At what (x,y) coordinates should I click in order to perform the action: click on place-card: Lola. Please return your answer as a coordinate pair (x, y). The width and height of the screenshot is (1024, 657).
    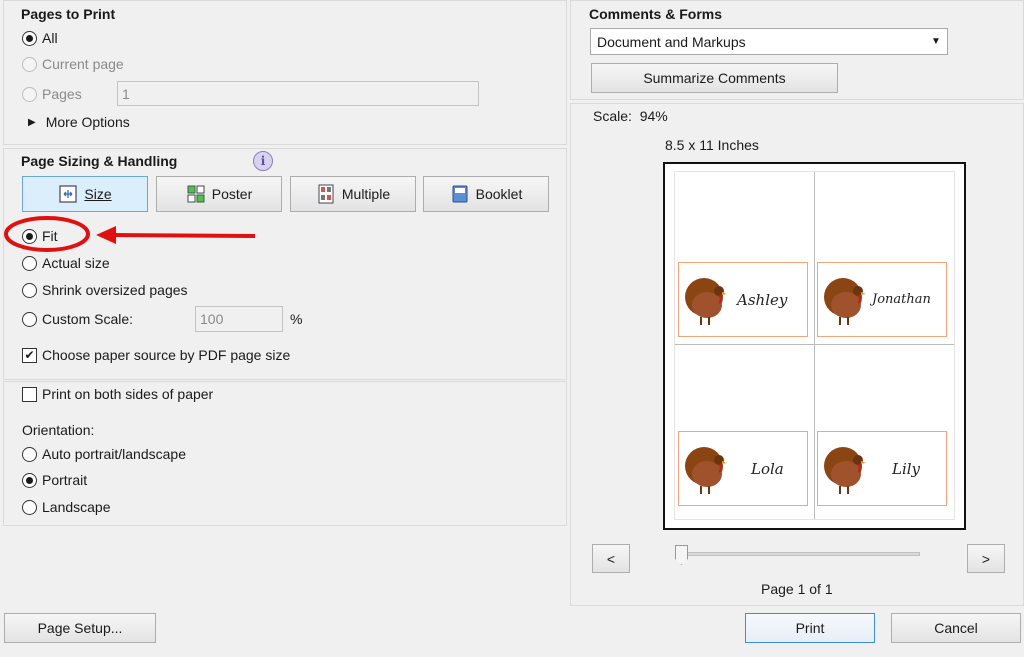
    Looking at the image, I should click on (743, 468).